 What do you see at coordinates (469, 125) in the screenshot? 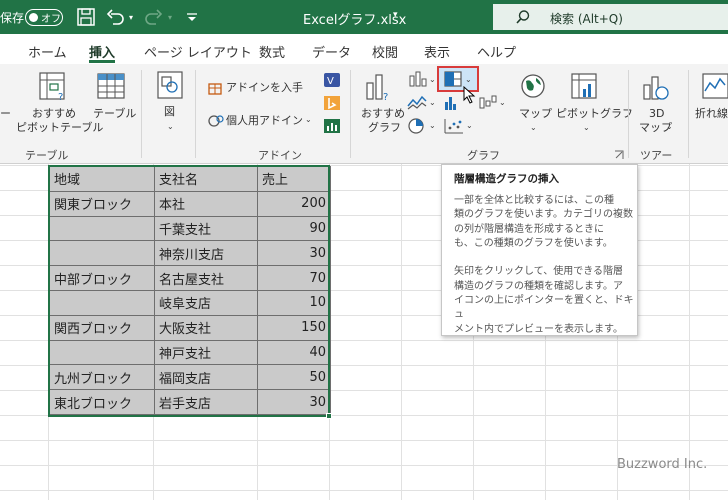
I see `scatter-chart-dropdown-icon: ⌄` at bounding box center [469, 125].